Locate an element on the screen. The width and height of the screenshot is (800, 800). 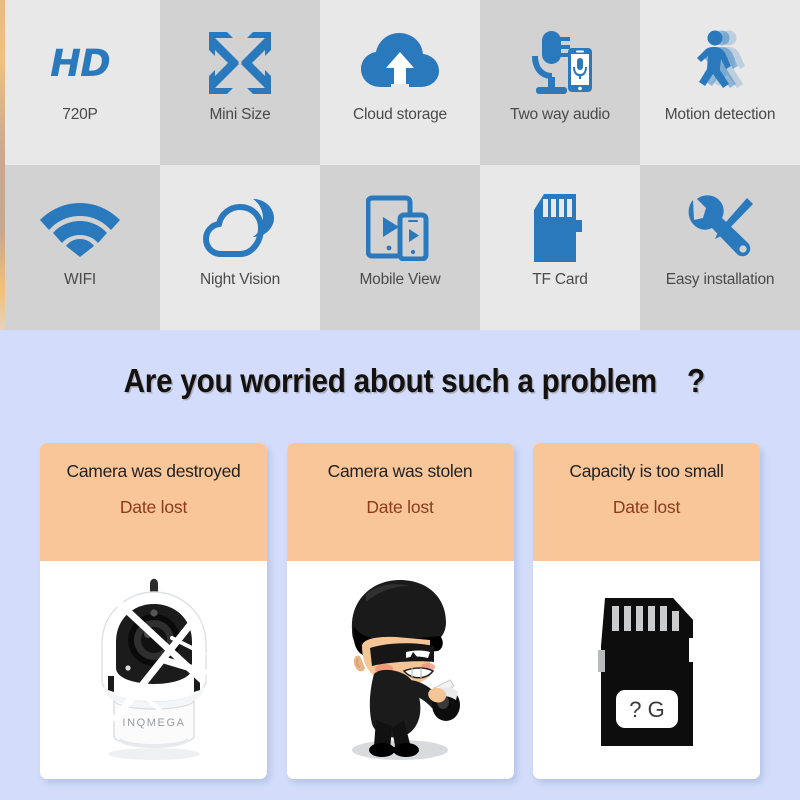
wrench-screwdriver-icon is located at coordinates (720, 228).